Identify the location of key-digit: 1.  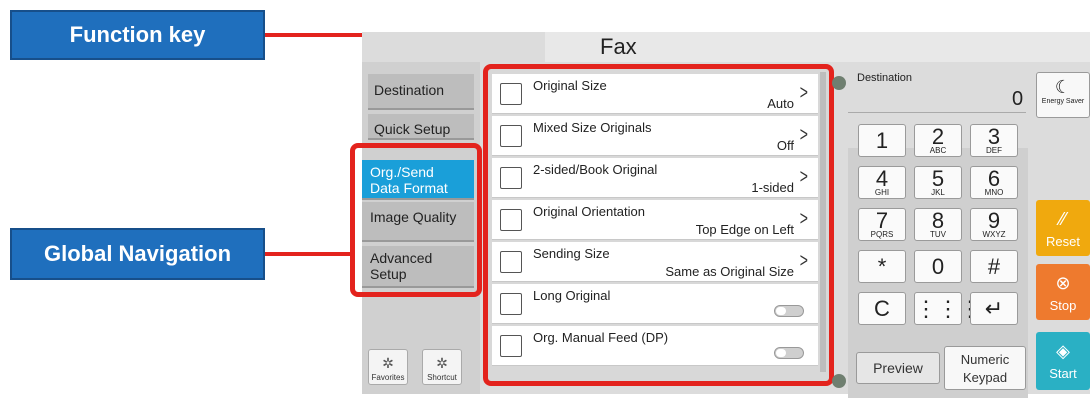
(882, 140).